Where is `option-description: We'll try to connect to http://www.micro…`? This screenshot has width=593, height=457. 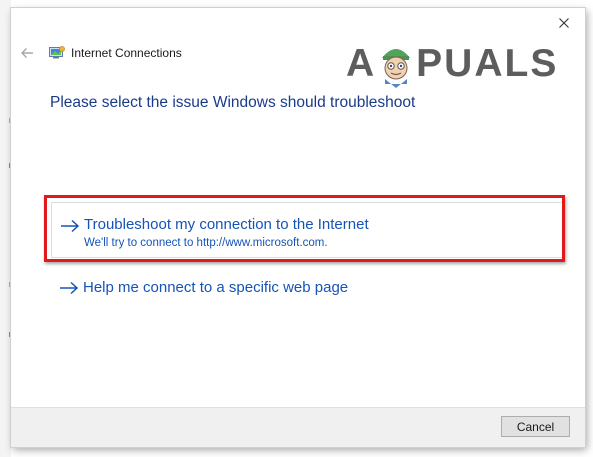 option-description: We'll try to connect to http://www.micro… is located at coordinates (206, 243).